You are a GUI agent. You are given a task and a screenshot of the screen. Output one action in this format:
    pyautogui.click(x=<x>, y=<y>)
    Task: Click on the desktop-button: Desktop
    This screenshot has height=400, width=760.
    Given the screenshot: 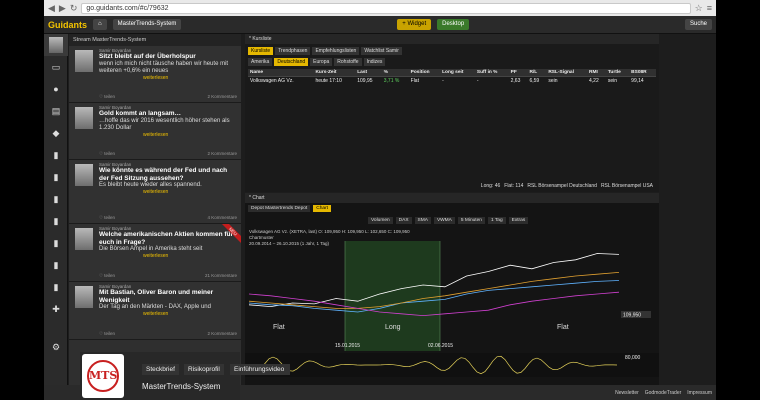 What is the action you would take?
    pyautogui.click(x=453, y=24)
    